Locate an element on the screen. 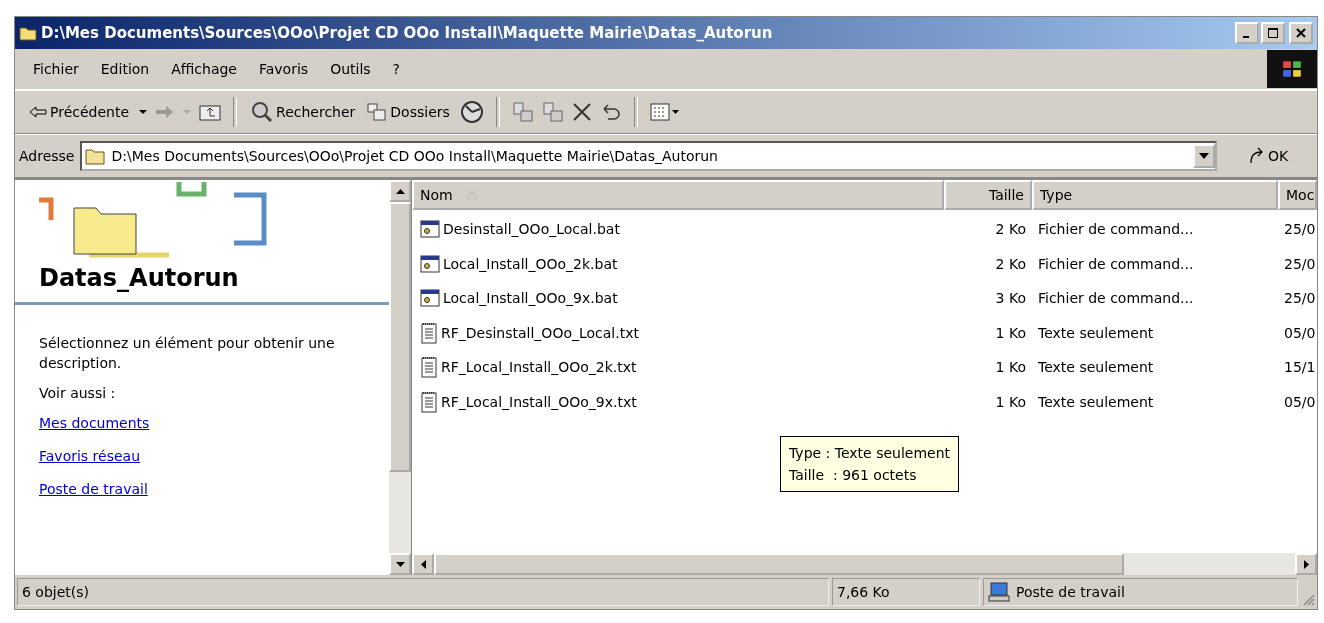  description-text: Sélectionnez un élément pour obtenir une description. is located at coordinates (187, 353).